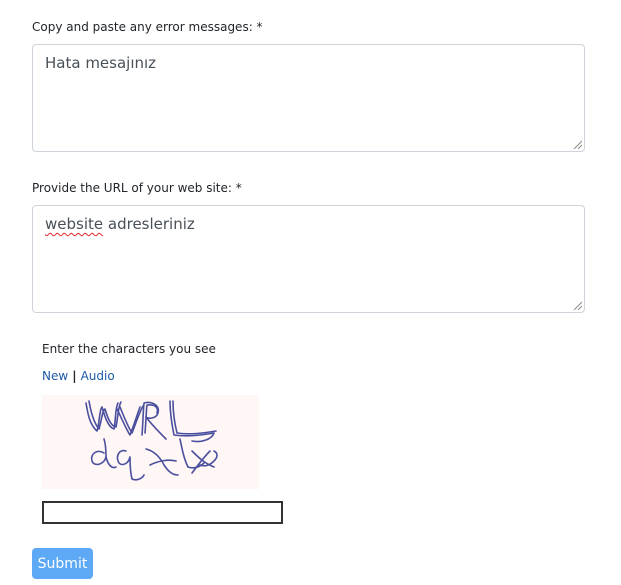 Image resolution: width=621 pixels, height=585 pixels. What do you see at coordinates (147, 27) in the screenshot?
I see `error-messages-label: Copy and paste any error messages: *` at bounding box center [147, 27].